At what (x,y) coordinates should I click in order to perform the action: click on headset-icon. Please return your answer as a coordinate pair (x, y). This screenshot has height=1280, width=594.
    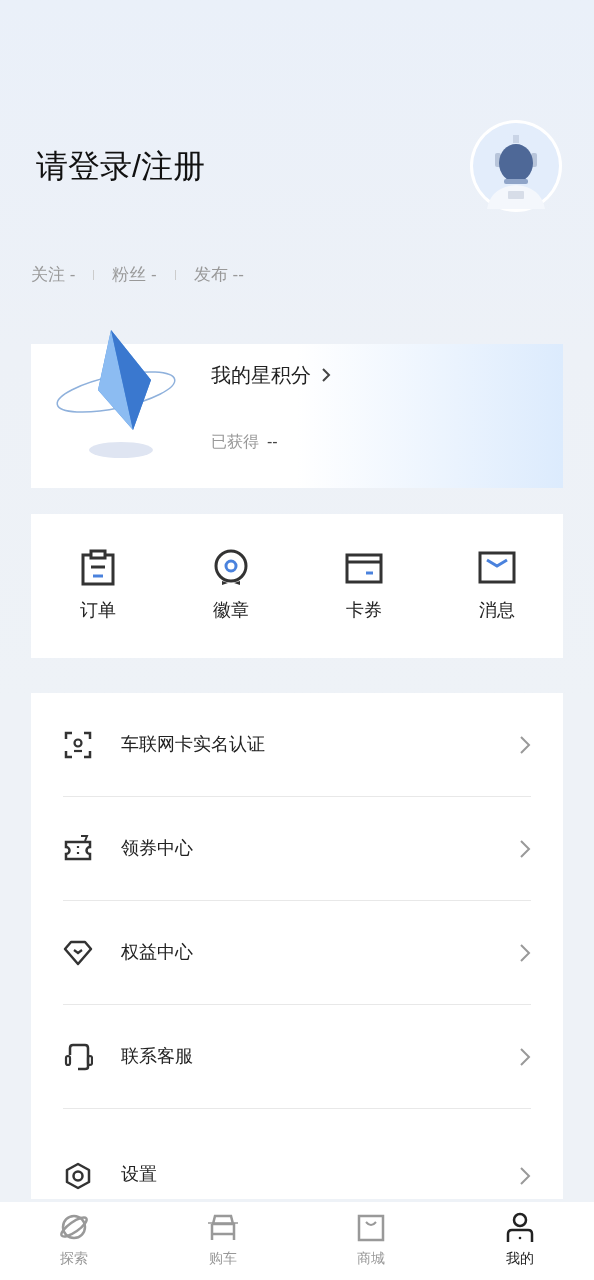
    Looking at the image, I should click on (78, 1056).